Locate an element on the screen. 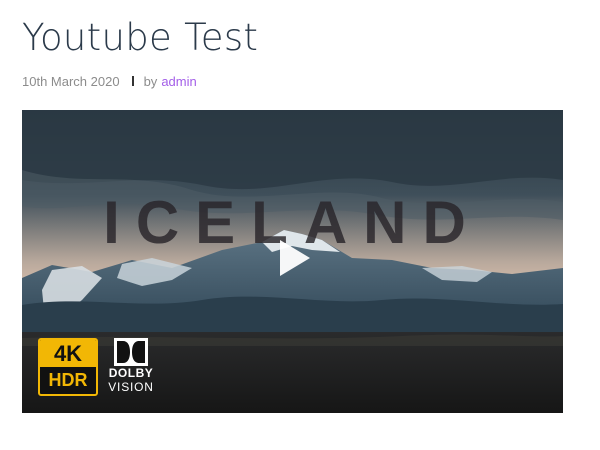 The image size is (600, 450). vision-label: VISION is located at coordinates (131, 387).